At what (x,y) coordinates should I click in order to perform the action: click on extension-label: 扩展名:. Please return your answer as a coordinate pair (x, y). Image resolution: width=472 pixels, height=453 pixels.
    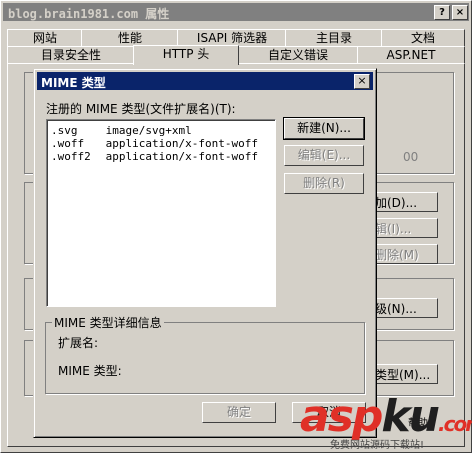
    Looking at the image, I should click on (78, 343).